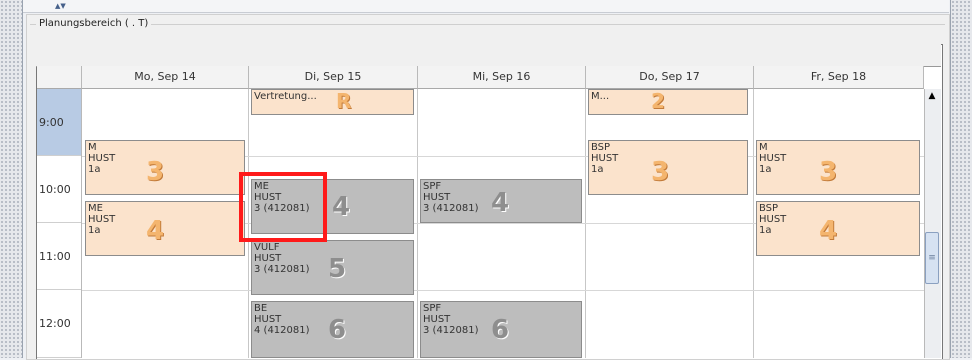 The width and height of the screenshot is (972, 360). Describe the element at coordinates (932, 223) in the screenshot. I see `vertical-scrollbar` at that location.